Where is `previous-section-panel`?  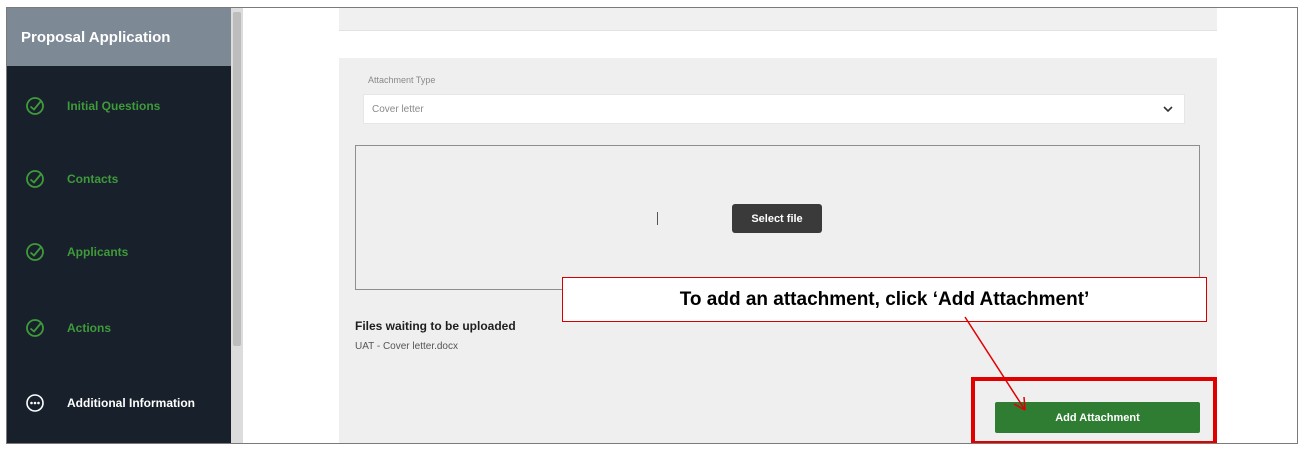 previous-section-panel is located at coordinates (778, 19).